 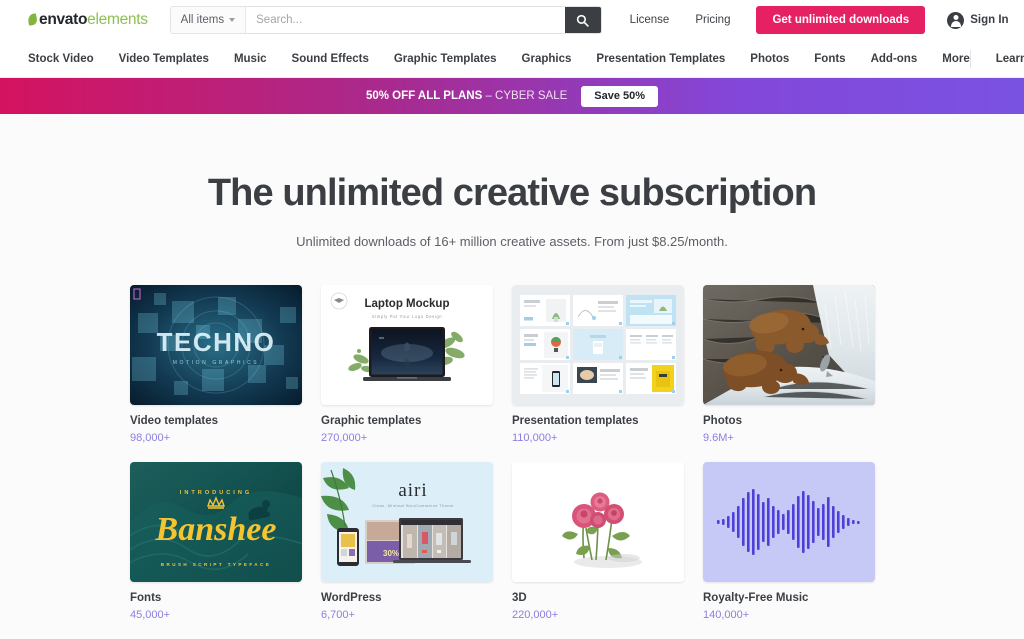 I want to click on card-title: Video templates, so click(x=174, y=421).